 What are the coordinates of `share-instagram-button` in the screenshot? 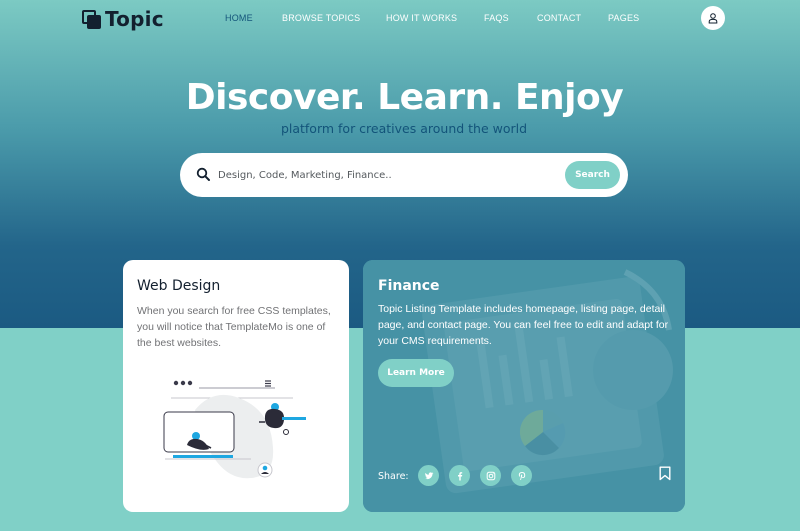 It's located at (490, 475).